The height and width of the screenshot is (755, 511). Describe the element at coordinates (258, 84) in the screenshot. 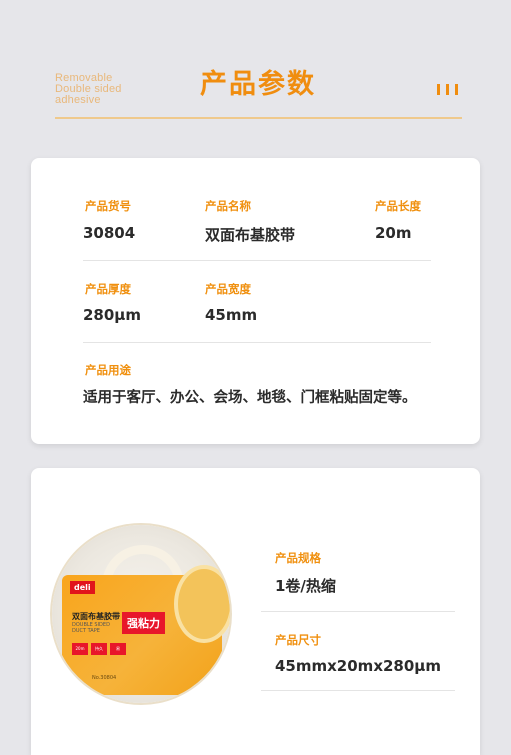

I see `page-title: 产品参数` at that location.